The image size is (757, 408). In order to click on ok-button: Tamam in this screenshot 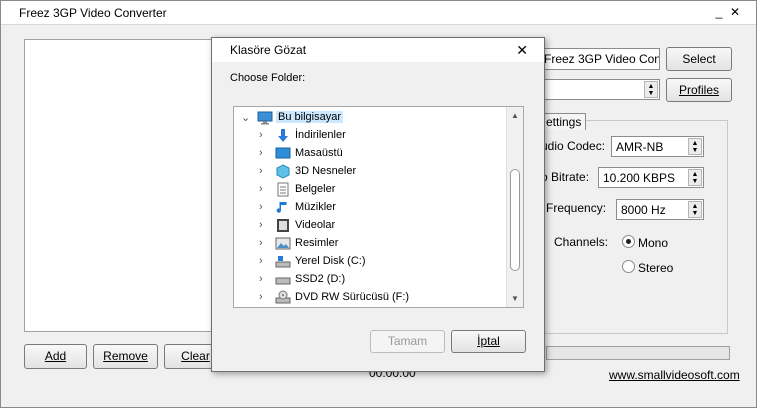, I will do `click(407, 341)`.